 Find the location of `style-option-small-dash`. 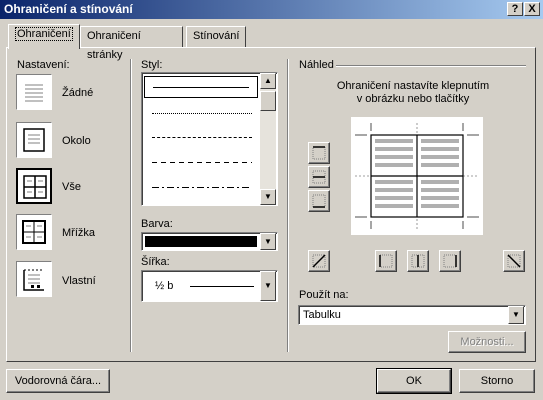

style-option-small-dash is located at coordinates (202, 137).